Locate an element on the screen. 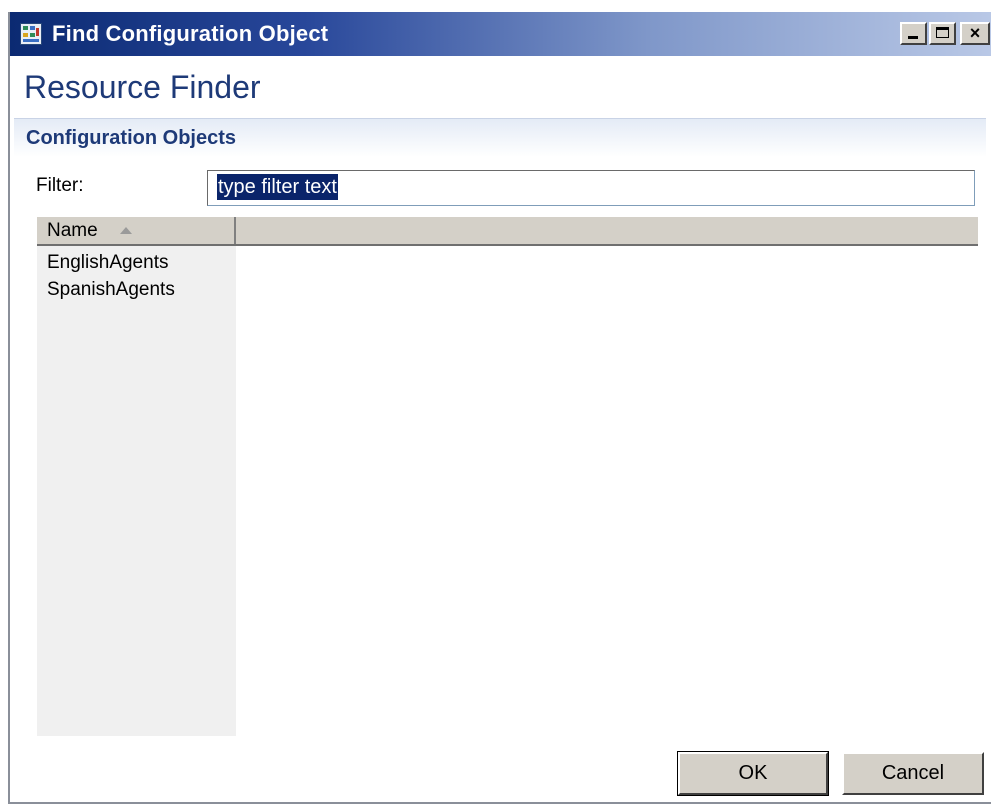 This screenshot has height=806, width=991. close-button: × is located at coordinates (975, 33).